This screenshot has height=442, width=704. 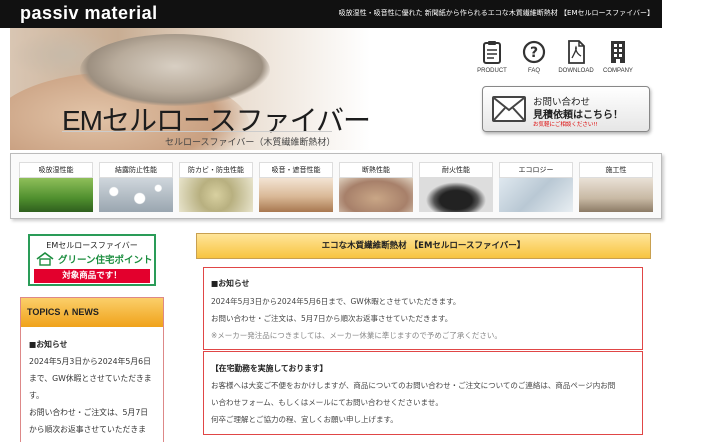 I want to click on category-label: 施工性, so click(x=616, y=170).